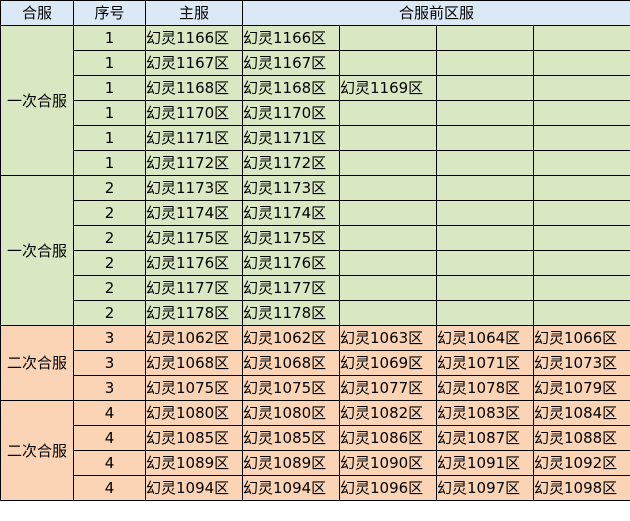 This screenshot has width=630, height=521. Describe the element at coordinates (581, 363) in the screenshot. I see `before-server-cell: 幻灵1073区` at that location.